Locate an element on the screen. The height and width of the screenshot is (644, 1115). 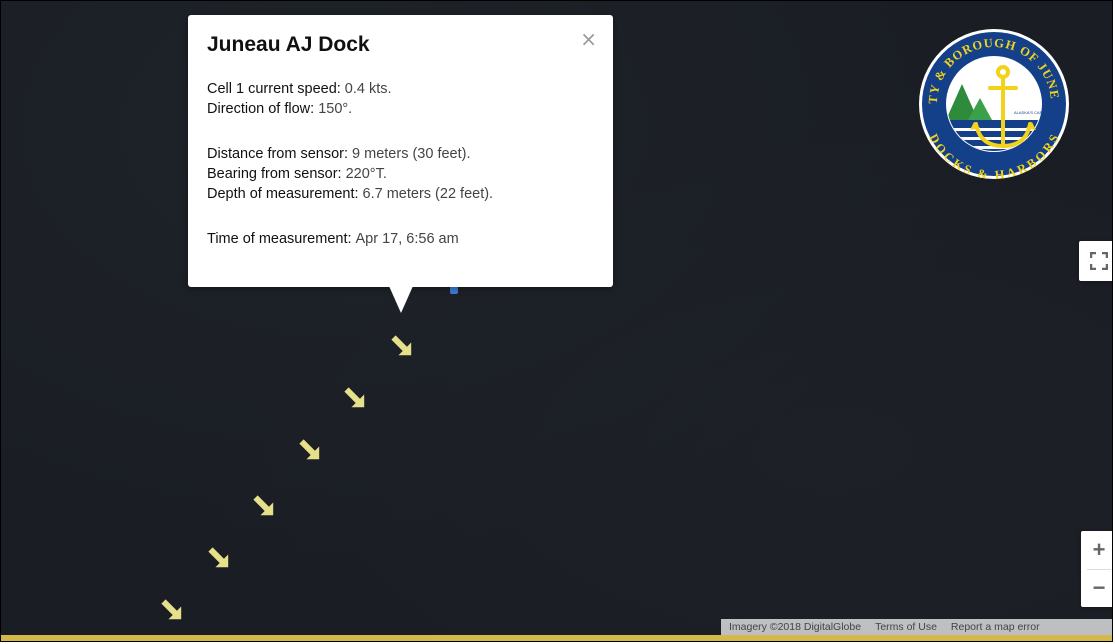
logo-inner-text: ALASKA'S CAPITAL CITY is located at coordinates (1037, 112).